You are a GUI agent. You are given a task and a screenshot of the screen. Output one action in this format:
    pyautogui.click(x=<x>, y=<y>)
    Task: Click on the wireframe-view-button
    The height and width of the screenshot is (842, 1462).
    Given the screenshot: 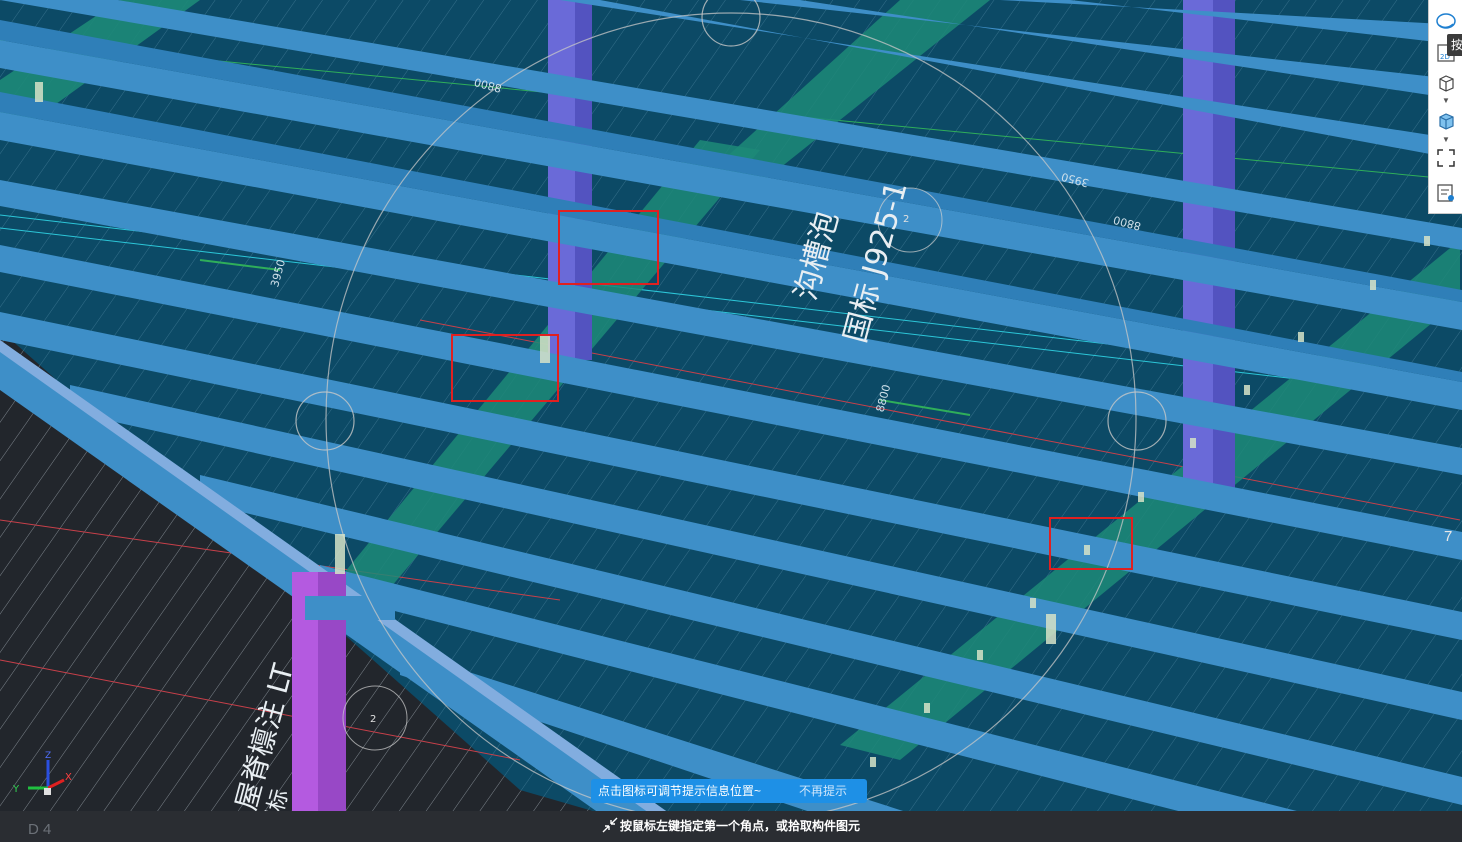 What is the action you would take?
    pyautogui.click(x=1446, y=83)
    